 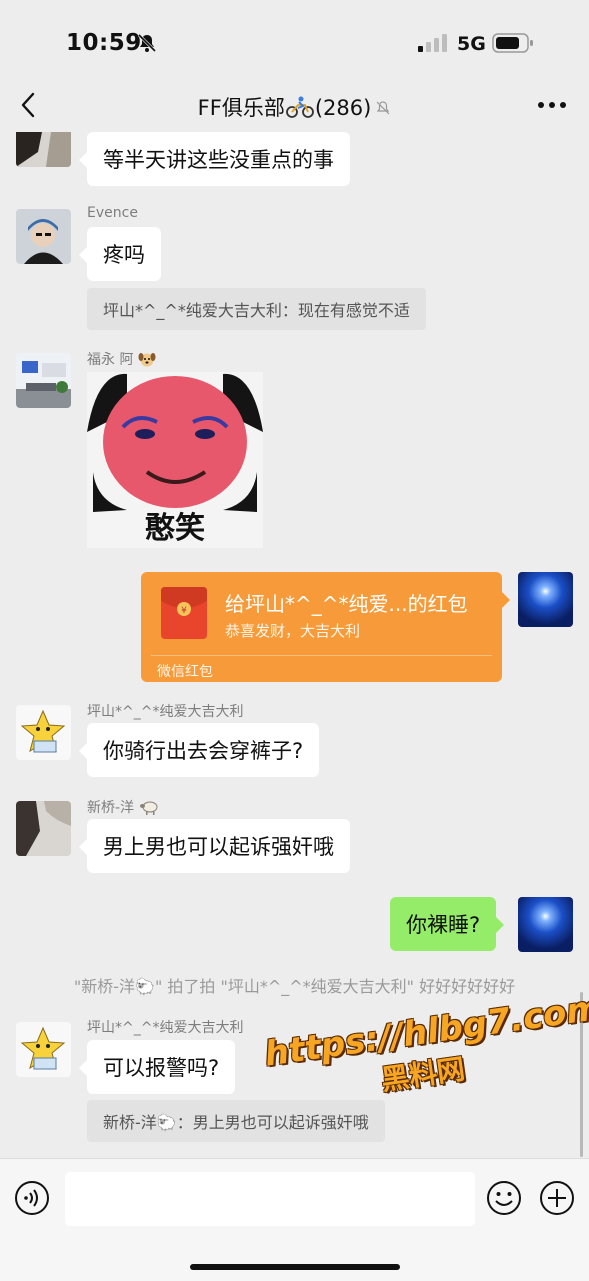 What do you see at coordinates (557, 1198) in the screenshot?
I see `plus-icon` at bounding box center [557, 1198].